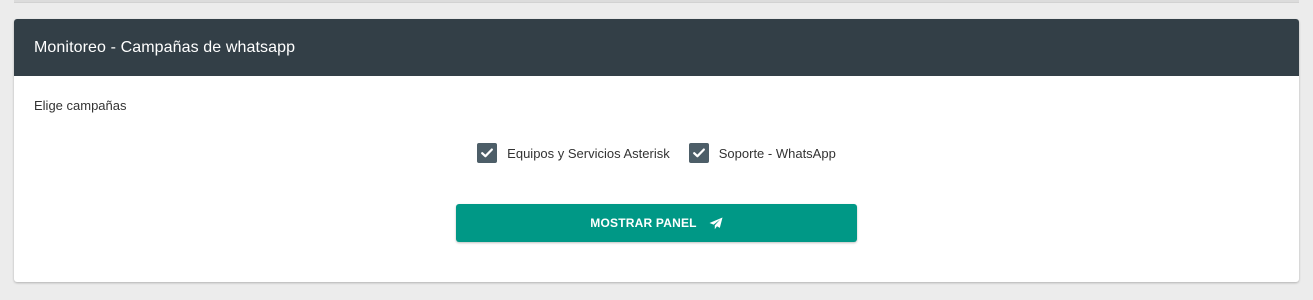 This screenshot has height=300, width=1313. I want to click on panel-title: Monitoreo - Campañas de whatsapp, so click(165, 47).